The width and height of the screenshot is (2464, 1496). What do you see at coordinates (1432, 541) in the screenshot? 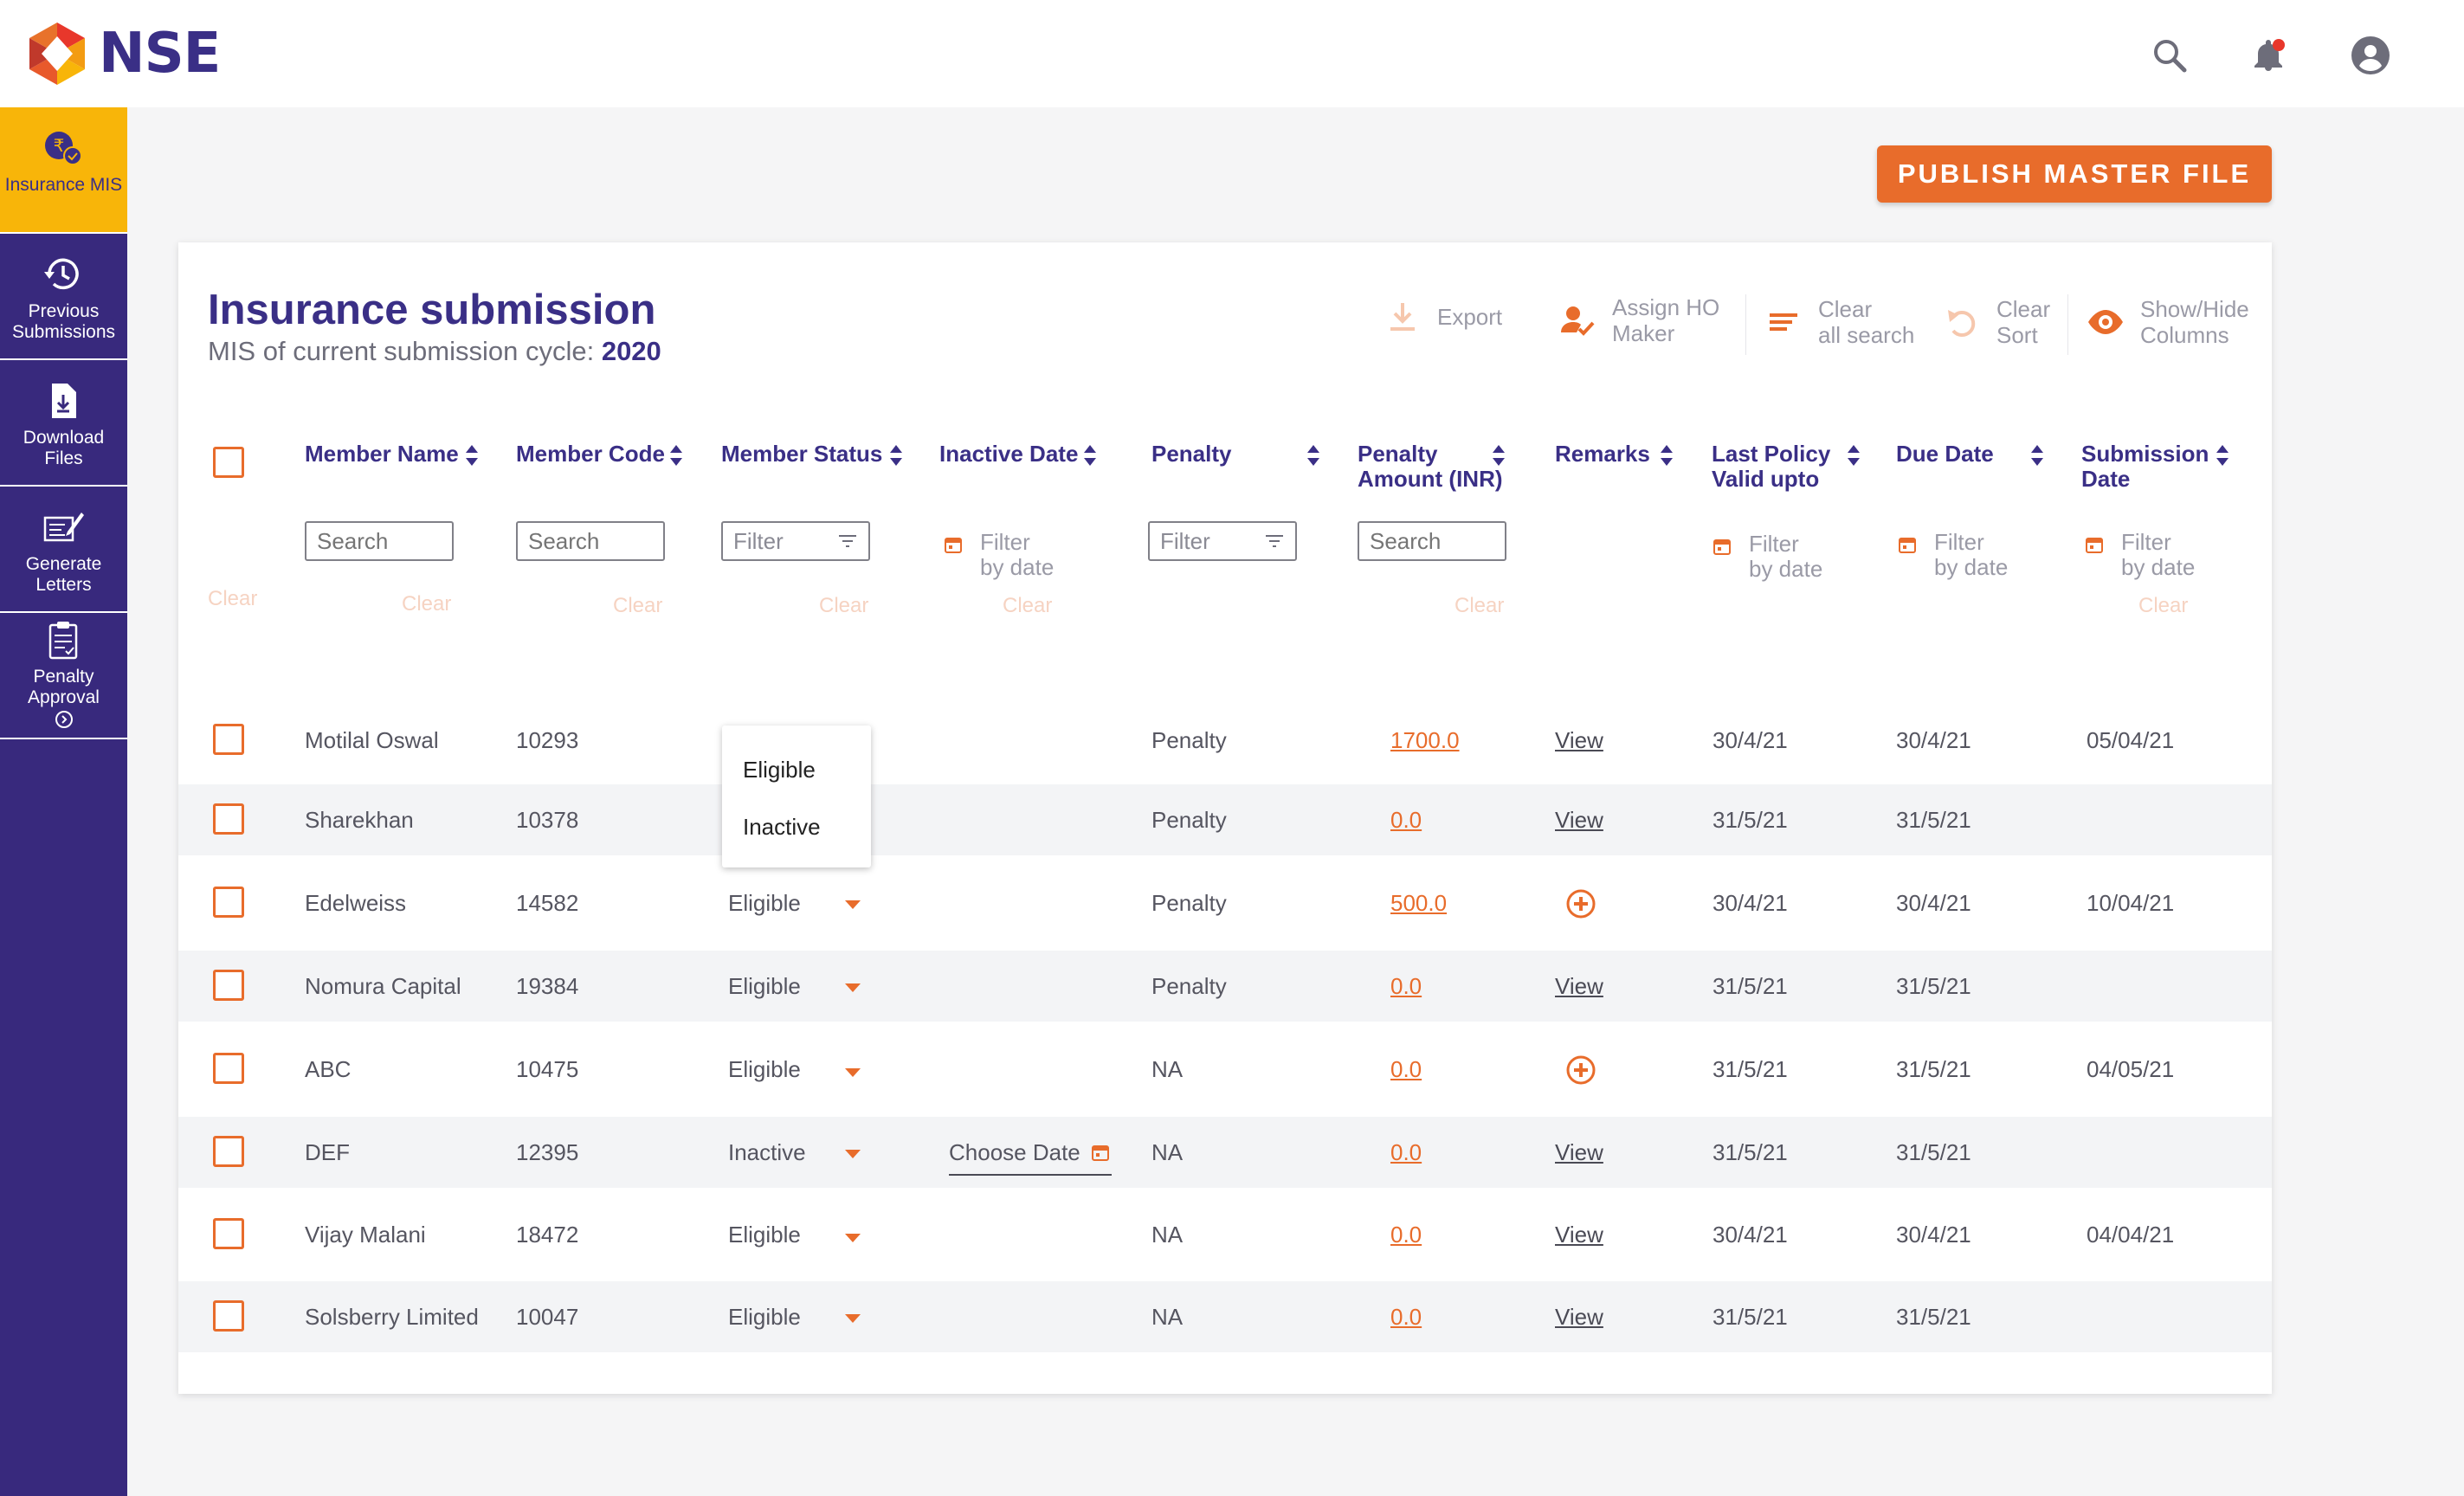
I see `penalty-amount-search-input` at bounding box center [1432, 541].